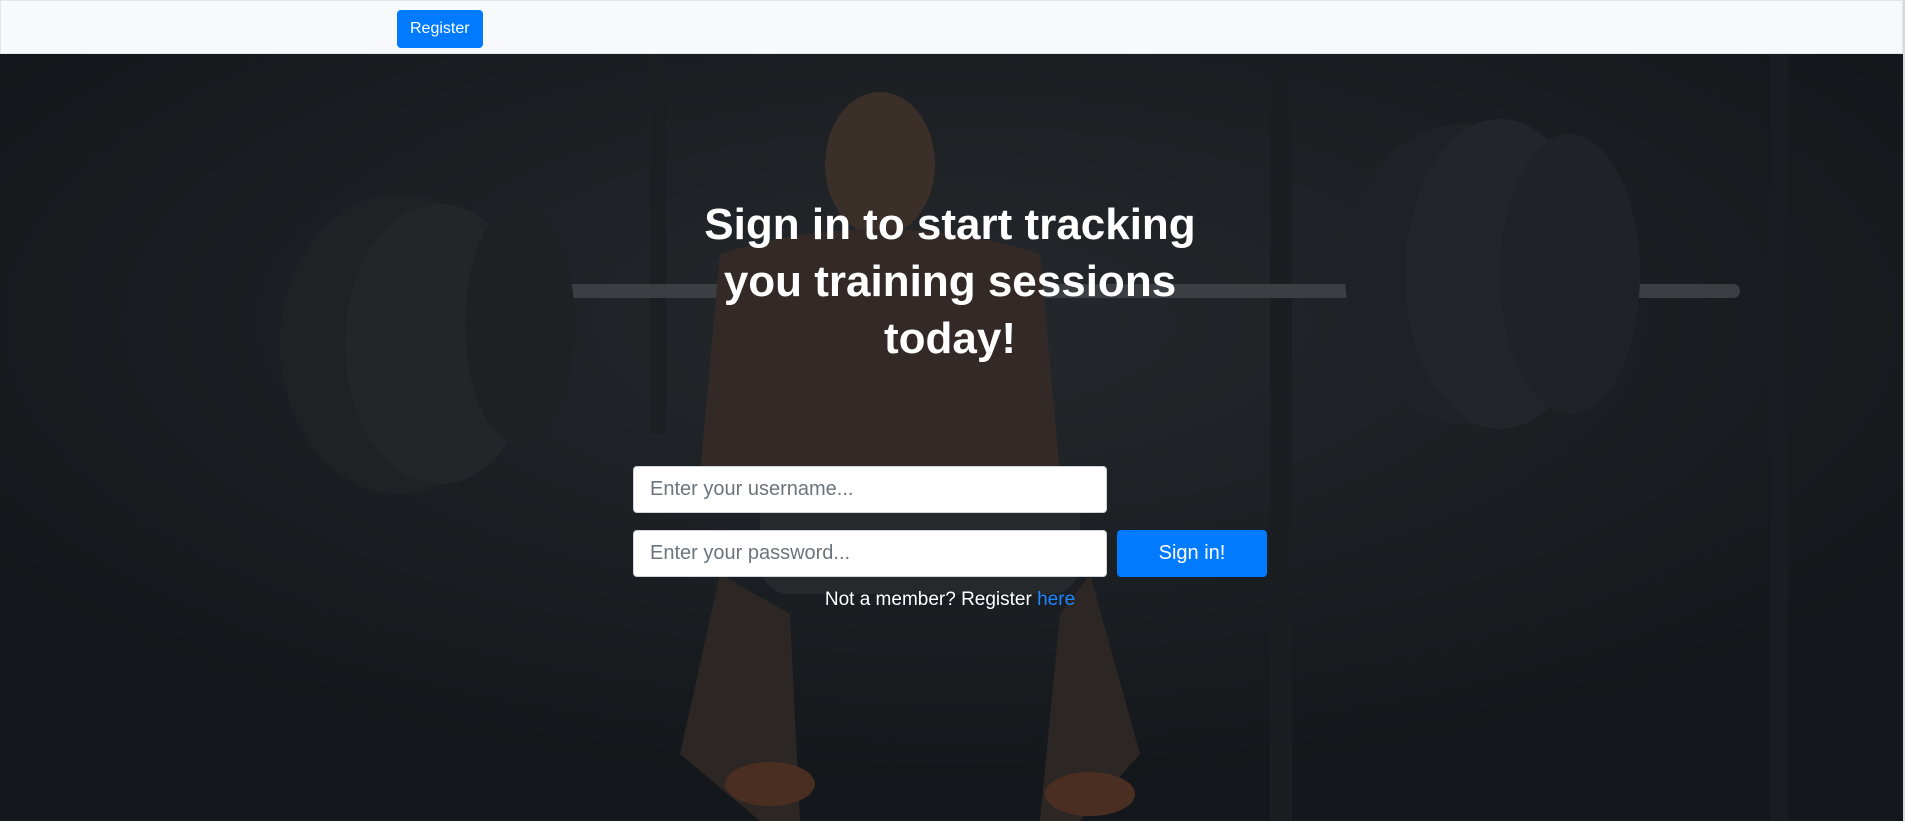 Image resolution: width=1905 pixels, height=821 pixels. Describe the element at coordinates (951, 27) in the screenshot. I see `navbar: Register` at that location.